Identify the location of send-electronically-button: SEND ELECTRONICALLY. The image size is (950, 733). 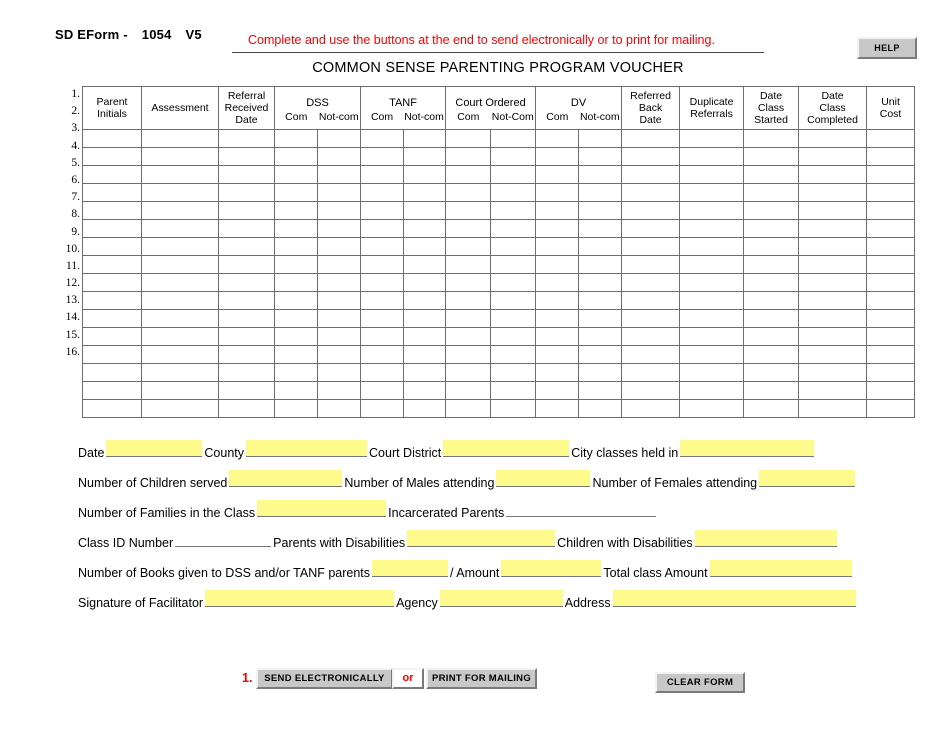
(324, 678).